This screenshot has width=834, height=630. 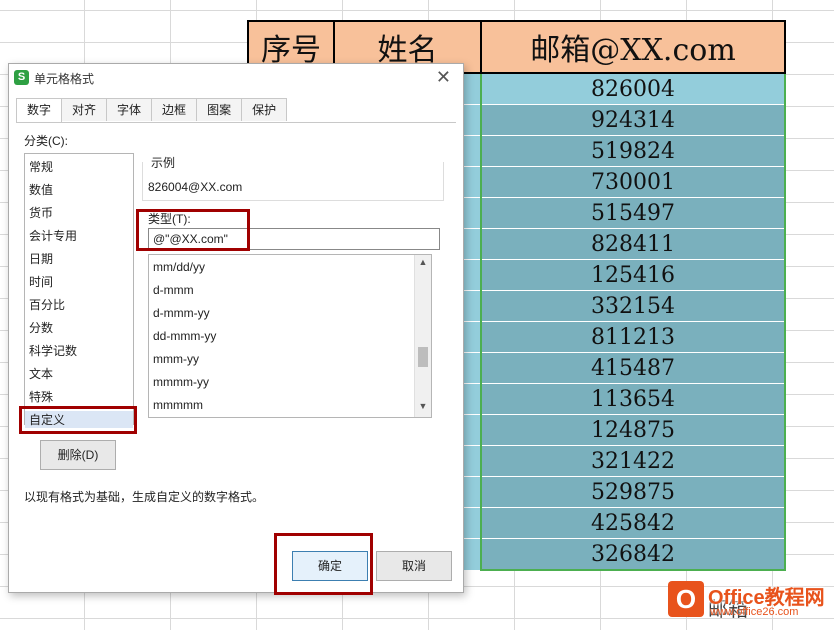 What do you see at coordinates (443, 77) in the screenshot?
I see `close-icon: ✕` at bounding box center [443, 77].